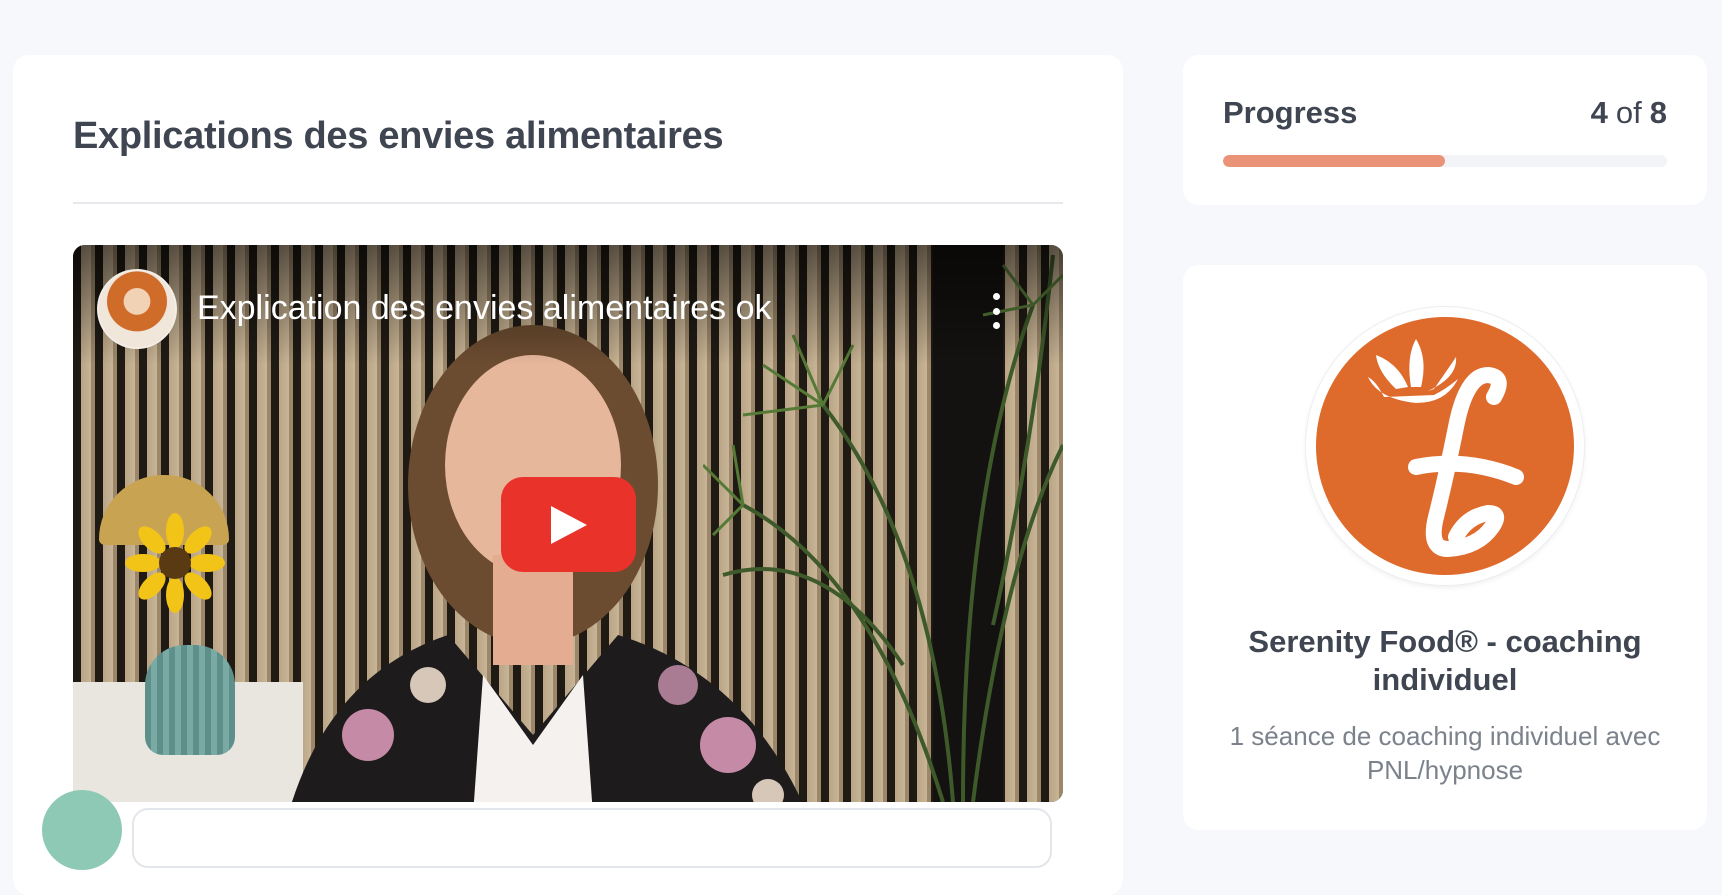 Image resolution: width=1722 pixels, height=895 pixels. I want to click on progress-count: 4 of 8, so click(1629, 113).